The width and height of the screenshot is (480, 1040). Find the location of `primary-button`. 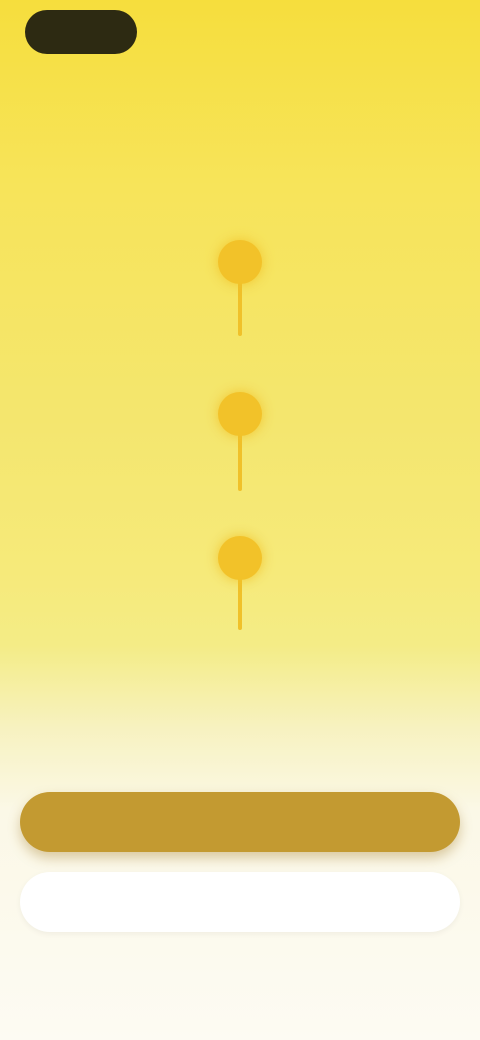

primary-button is located at coordinates (240, 822).